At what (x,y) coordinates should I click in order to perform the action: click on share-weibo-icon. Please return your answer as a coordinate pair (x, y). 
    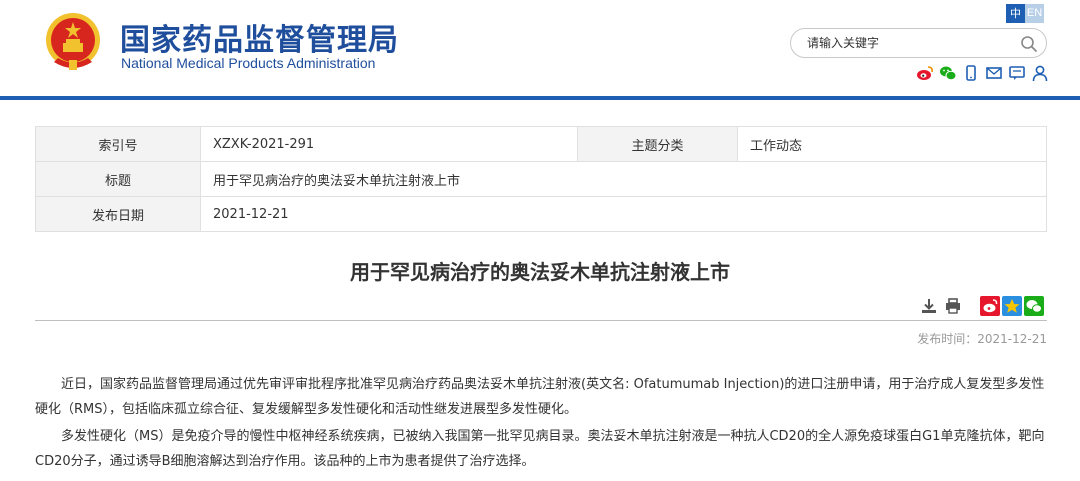
    Looking at the image, I should click on (990, 306).